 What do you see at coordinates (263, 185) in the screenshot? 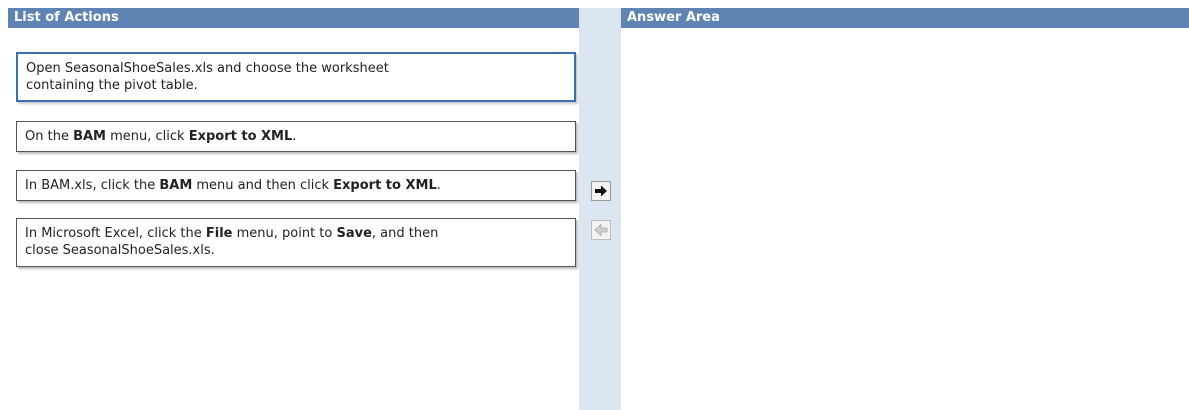
I see `action-text: menu and then click` at bounding box center [263, 185].